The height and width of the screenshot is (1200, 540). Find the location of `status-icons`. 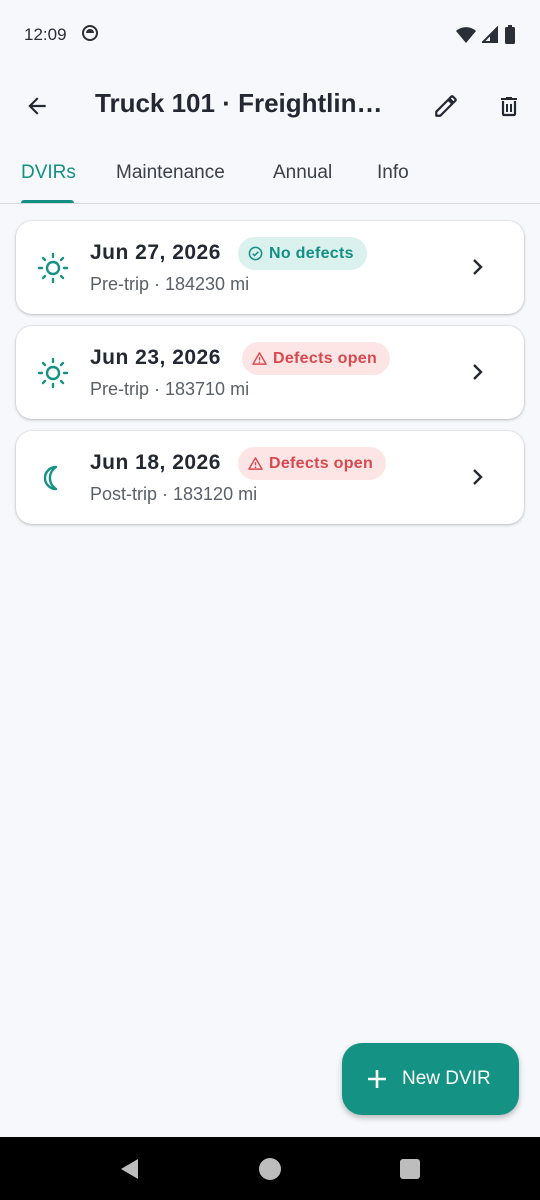

status-icons is located at coordinates (486, 35).